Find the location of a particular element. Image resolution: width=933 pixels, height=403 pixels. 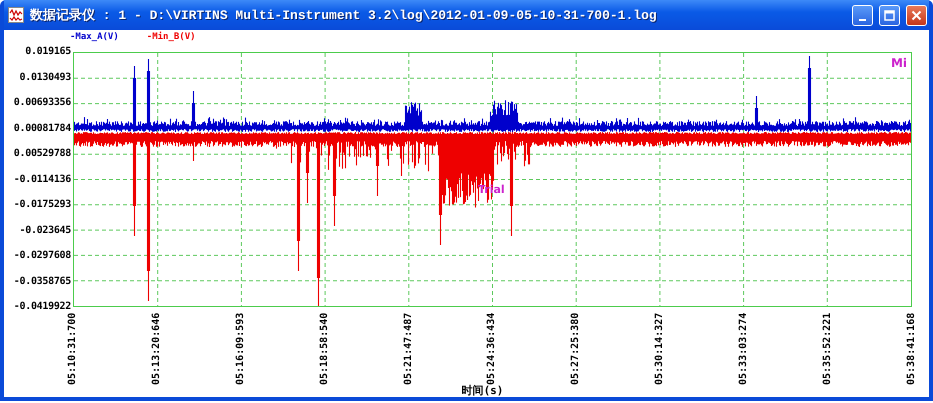

x-tick-label: 05:27:25:380 is located at coordinates (576, 348).